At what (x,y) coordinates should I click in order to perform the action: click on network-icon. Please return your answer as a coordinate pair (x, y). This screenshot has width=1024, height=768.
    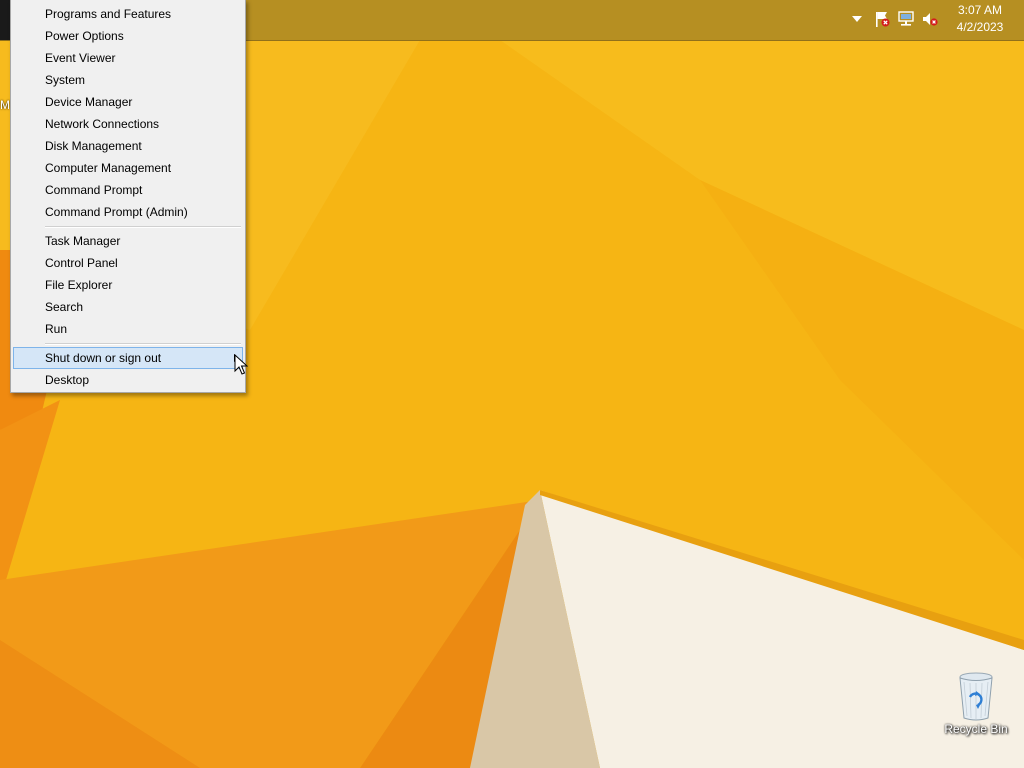
    Looking at the image, I should click on (906, 19).